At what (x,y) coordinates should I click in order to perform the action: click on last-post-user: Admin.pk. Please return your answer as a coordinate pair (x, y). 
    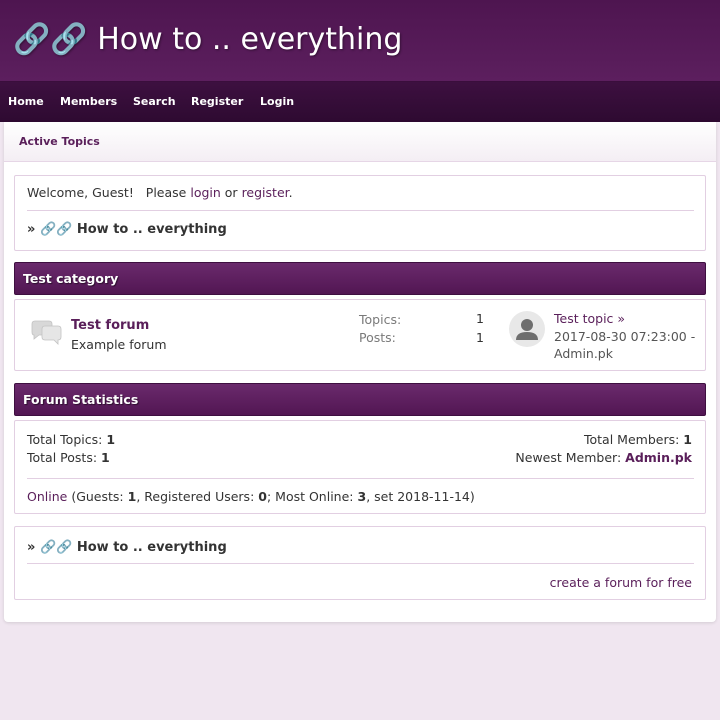
    Looking at the image, I should click on (583, 353).